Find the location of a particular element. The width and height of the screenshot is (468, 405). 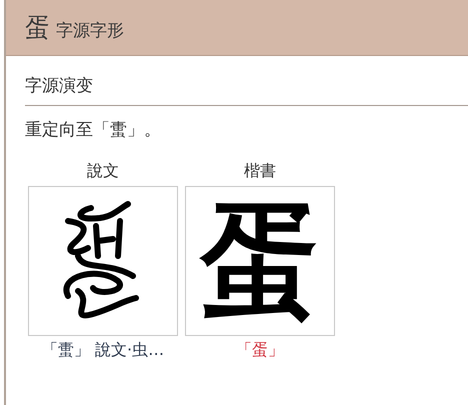

script-label: 說文 is located at coordinates (103, 171).